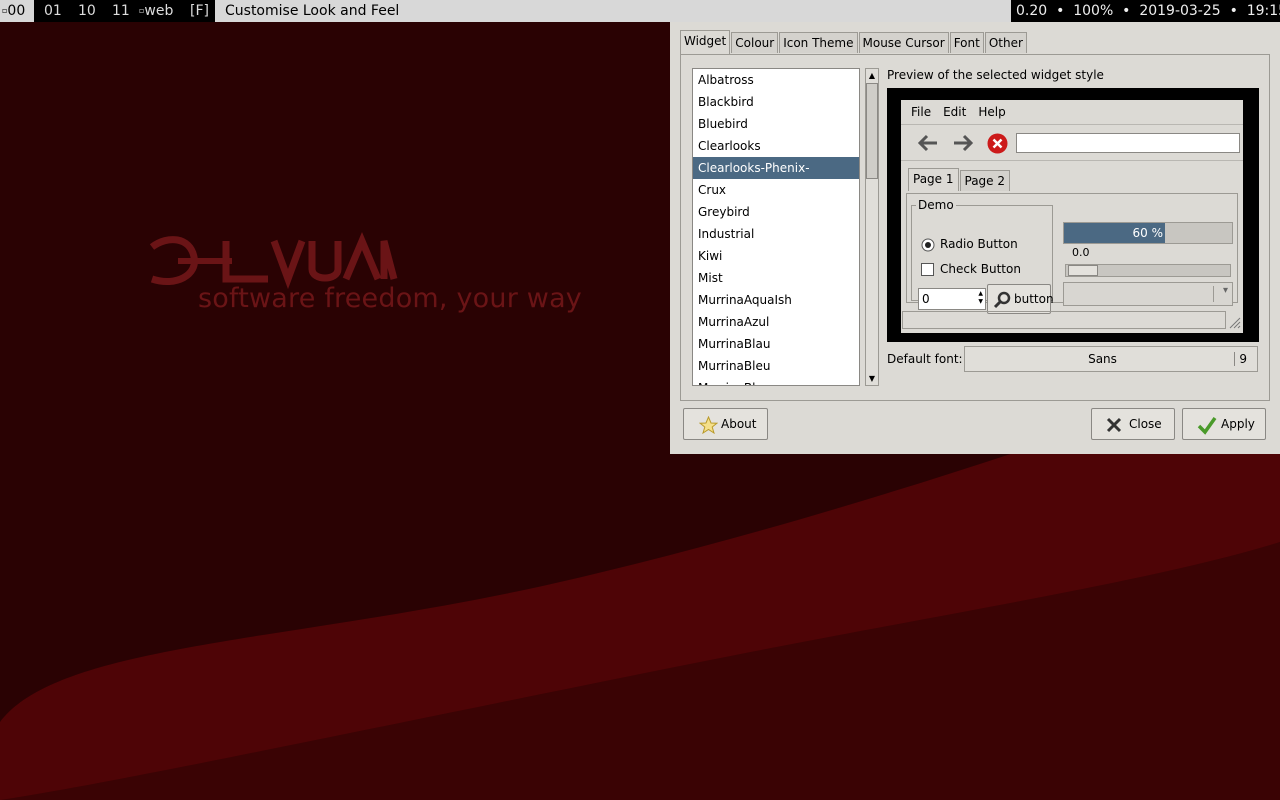 The width and height of the screenshot is (1280, 800). What do you see at coordinates (156, 11) in the screenshot?
I see `workspace-web: ▫web` at bounding box center [156, 11].